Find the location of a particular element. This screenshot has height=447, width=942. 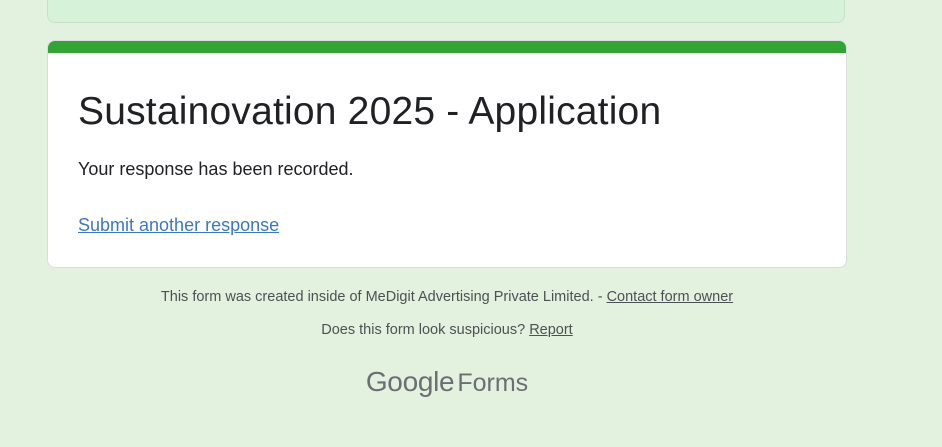

confirmation-message: Your response has been recorded. is located at coordinates (216, 169).